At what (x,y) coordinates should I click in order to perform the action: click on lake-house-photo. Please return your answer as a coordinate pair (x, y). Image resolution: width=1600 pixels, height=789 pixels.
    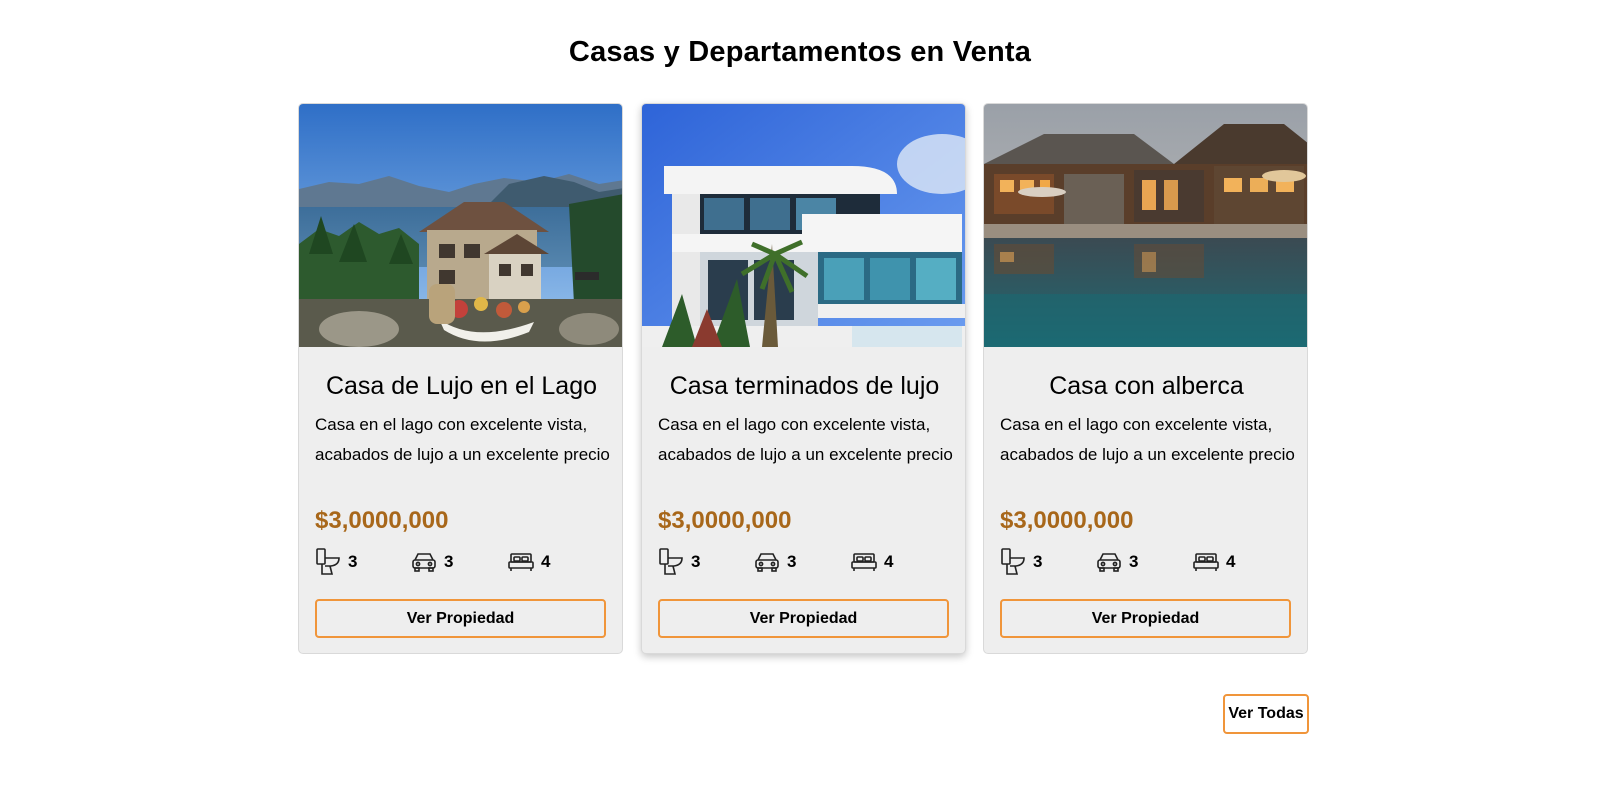
    Looking at the image, I should click on (460, 225).